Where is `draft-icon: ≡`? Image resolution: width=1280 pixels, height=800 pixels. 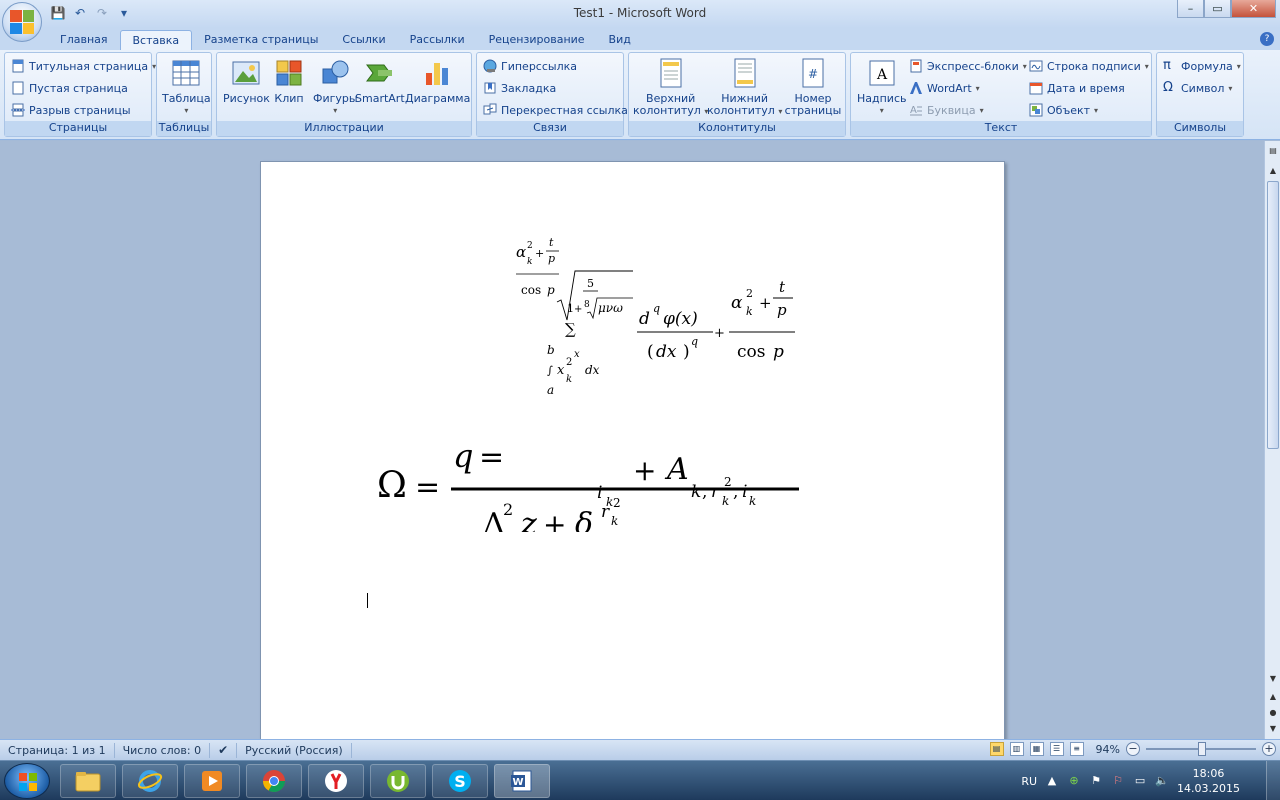
draft-icon: ≡ is located at coordinates (1076, 749).